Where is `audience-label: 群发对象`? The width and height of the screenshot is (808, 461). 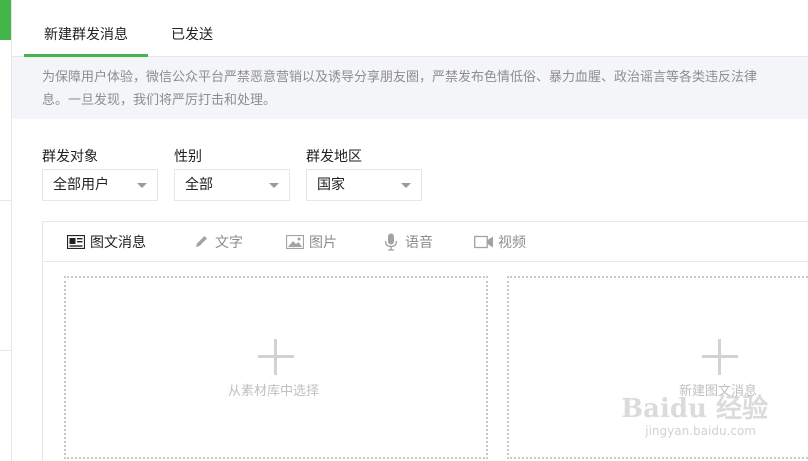
audience-label: 群发对象 is located at coordinates (70, 157).